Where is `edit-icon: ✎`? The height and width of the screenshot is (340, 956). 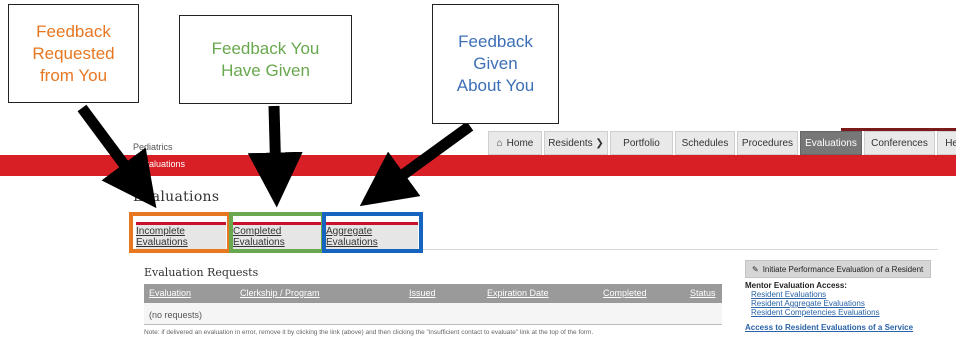
edit-icon: ✎ is located at coordinates (755, 269).